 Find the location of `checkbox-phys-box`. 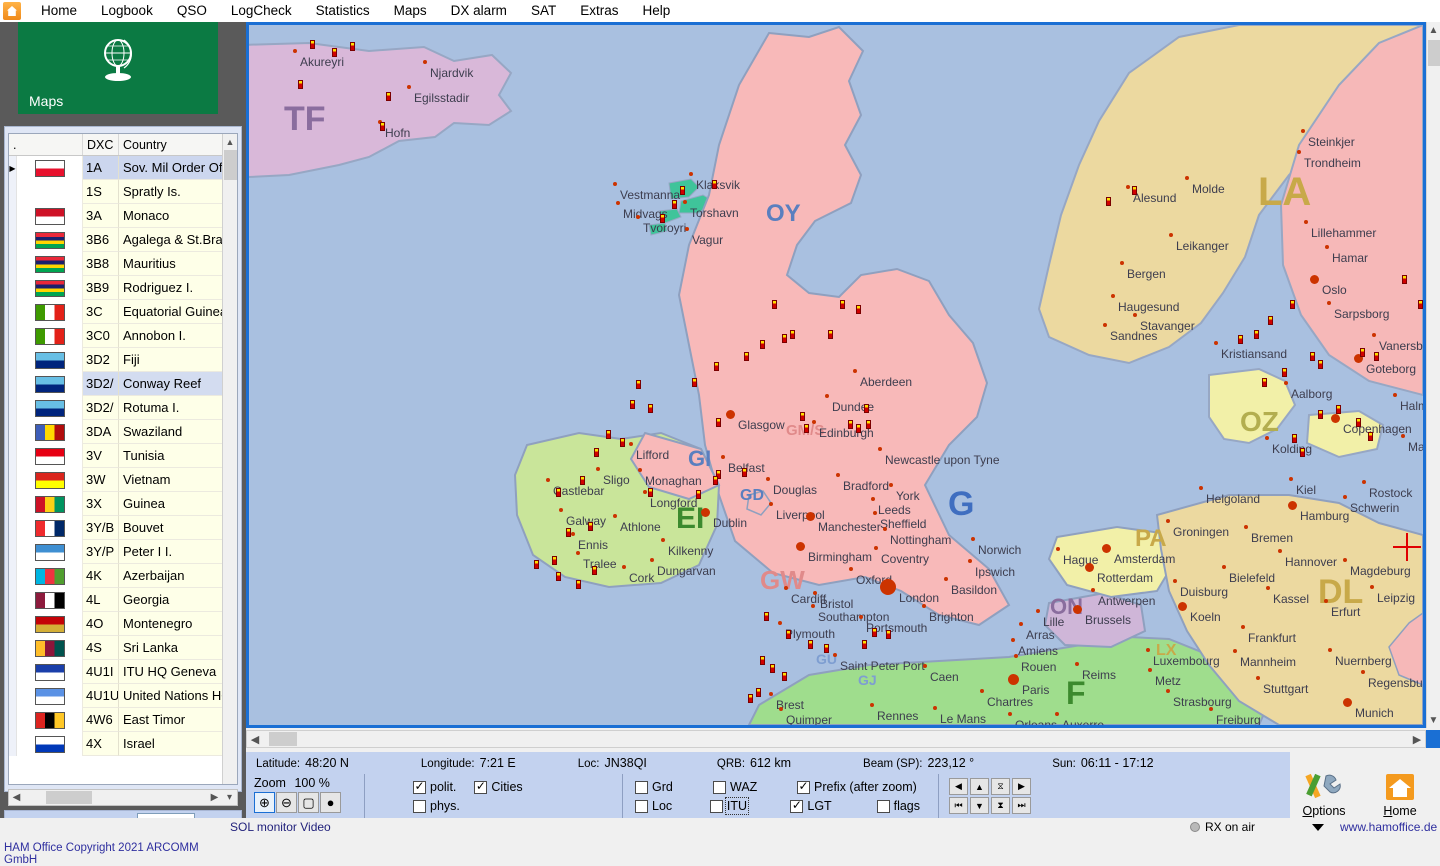

checkbox-phys-box is located at coordinates (419, 806).